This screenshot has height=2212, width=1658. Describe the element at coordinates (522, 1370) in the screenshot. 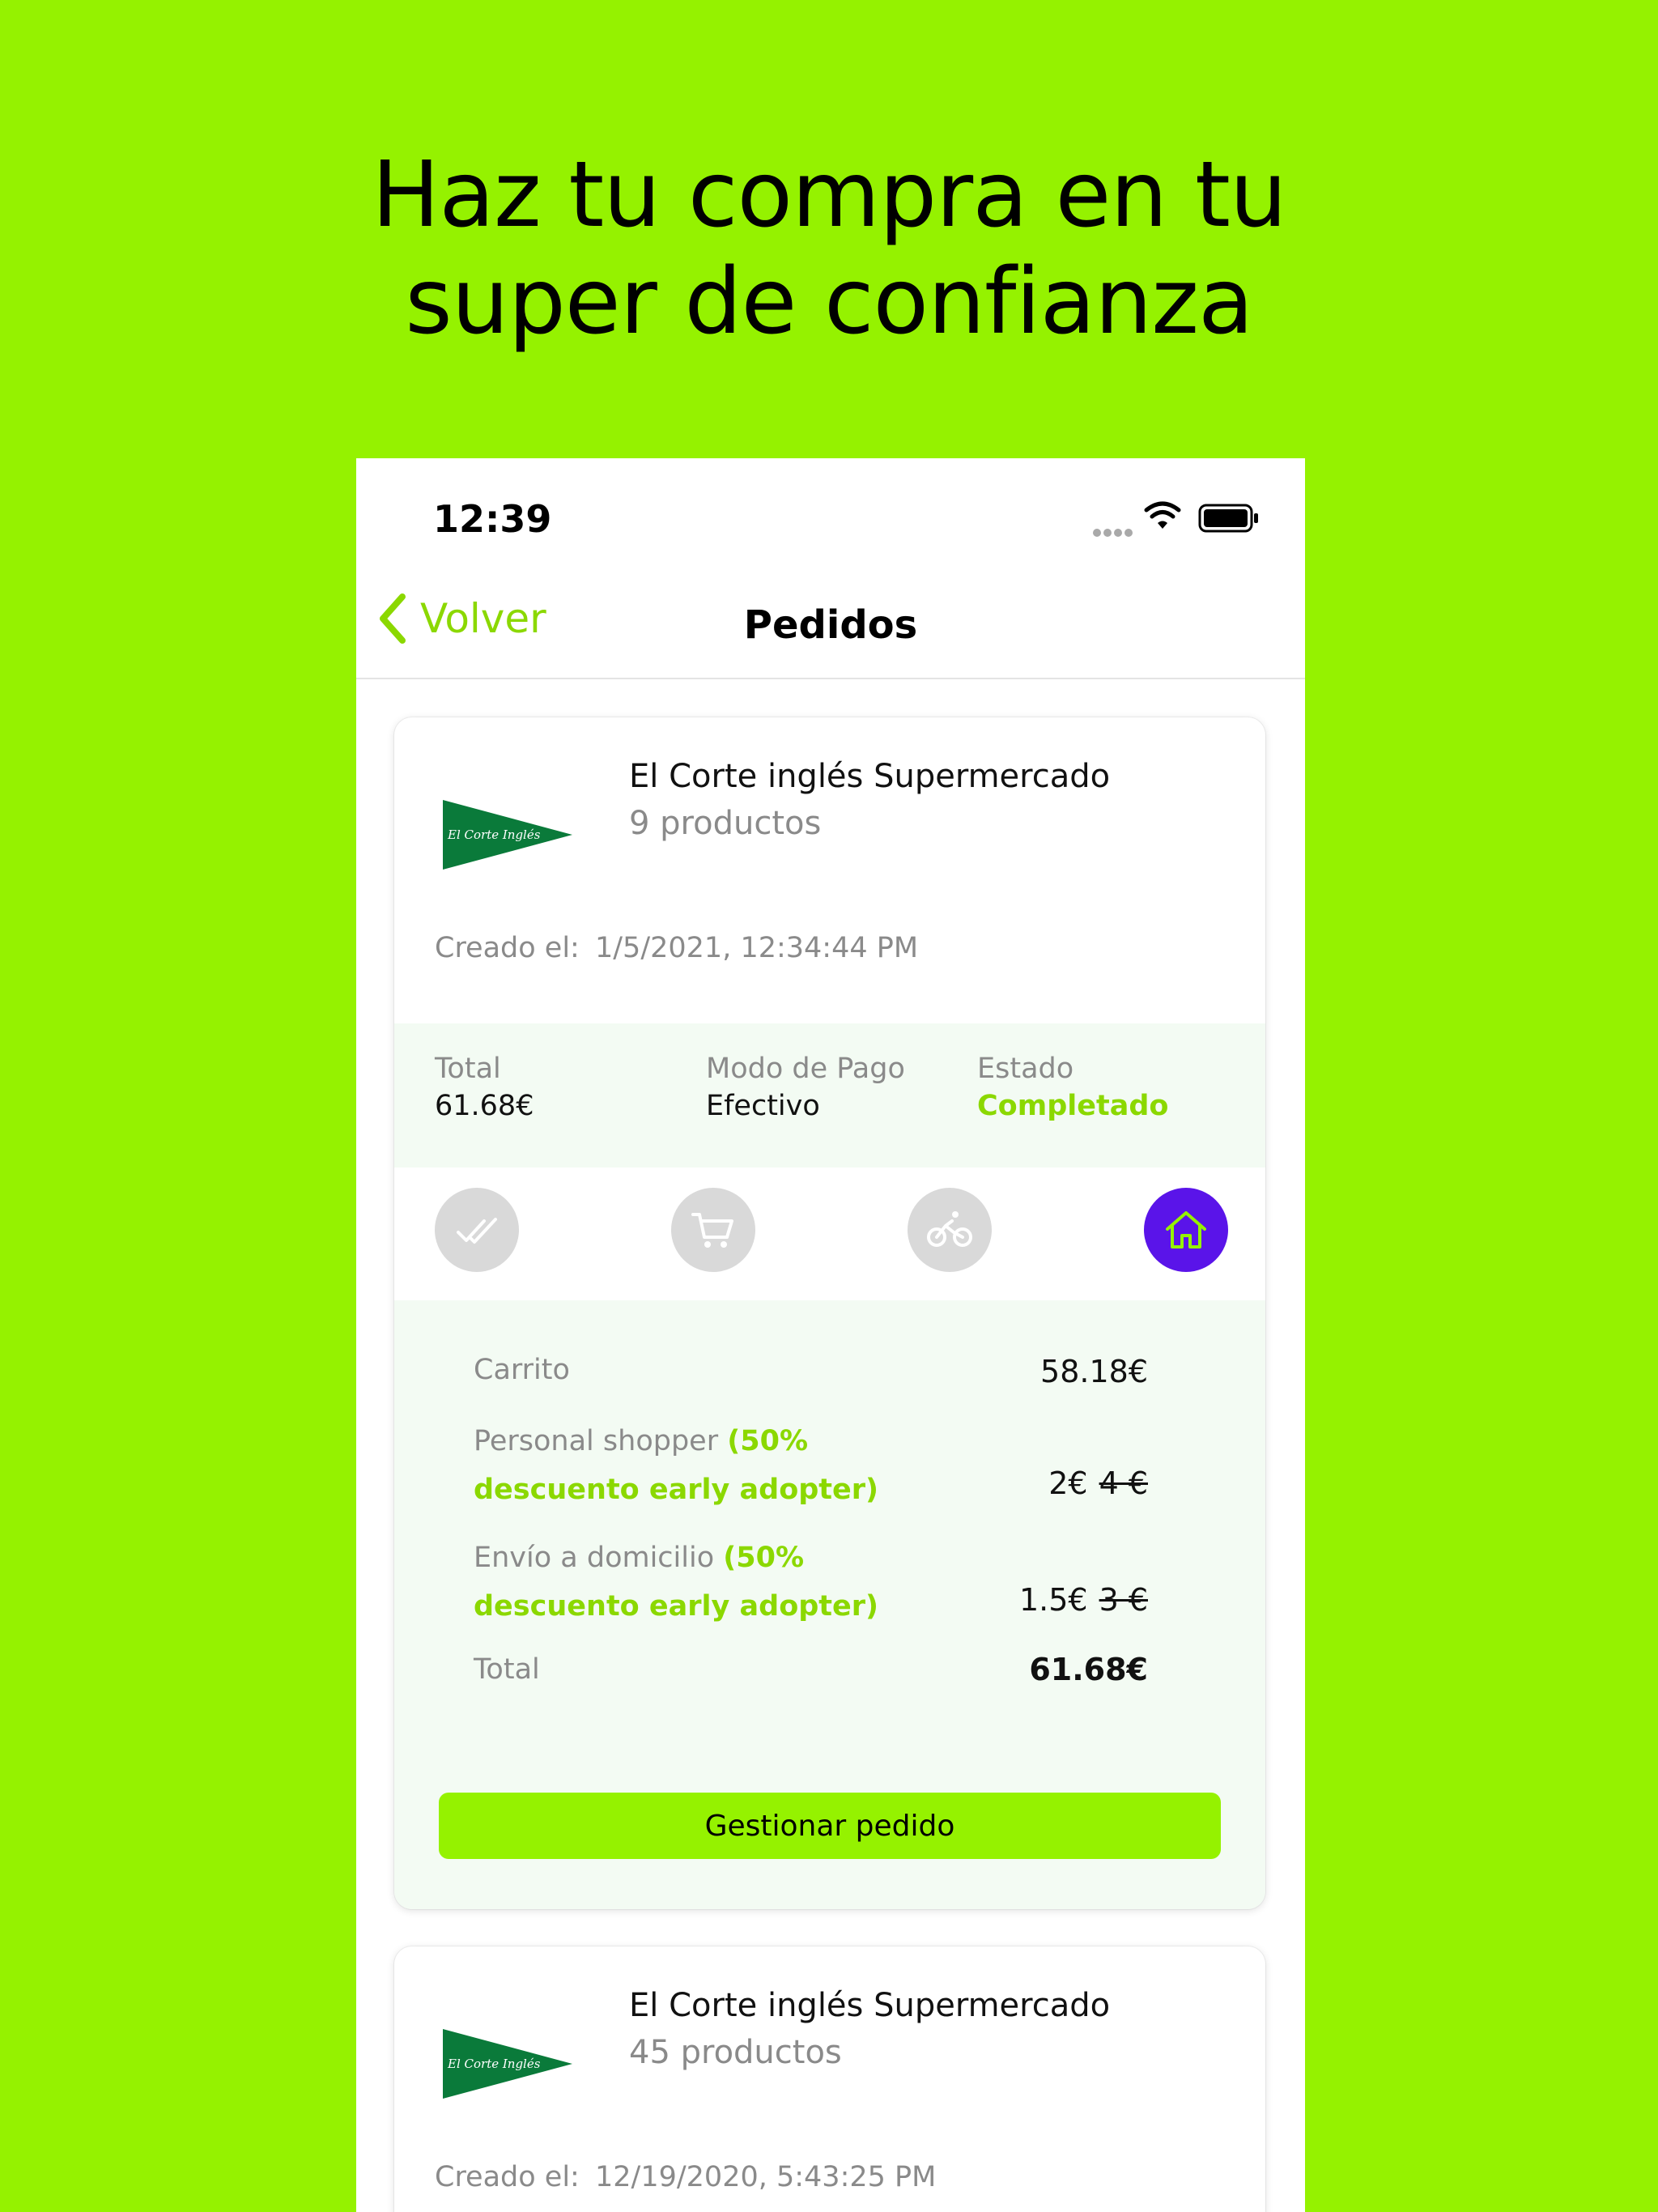

I see `cart-label: Carrito` at that location.